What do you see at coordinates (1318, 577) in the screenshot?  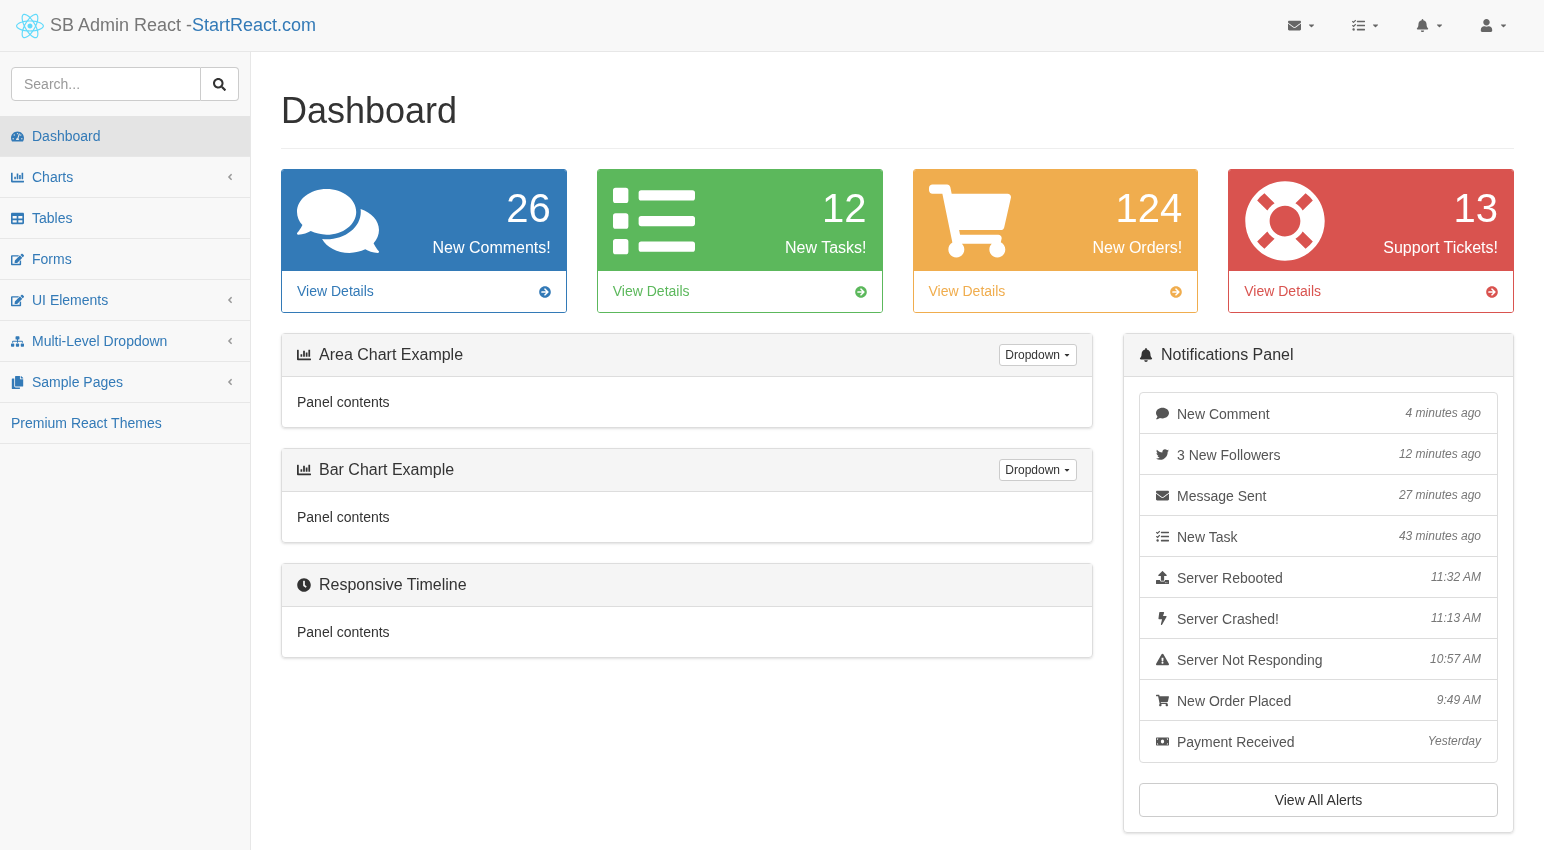 I see `notification-item: Server Rebooted 11:32 AM` at bounding box center [1318, 577].